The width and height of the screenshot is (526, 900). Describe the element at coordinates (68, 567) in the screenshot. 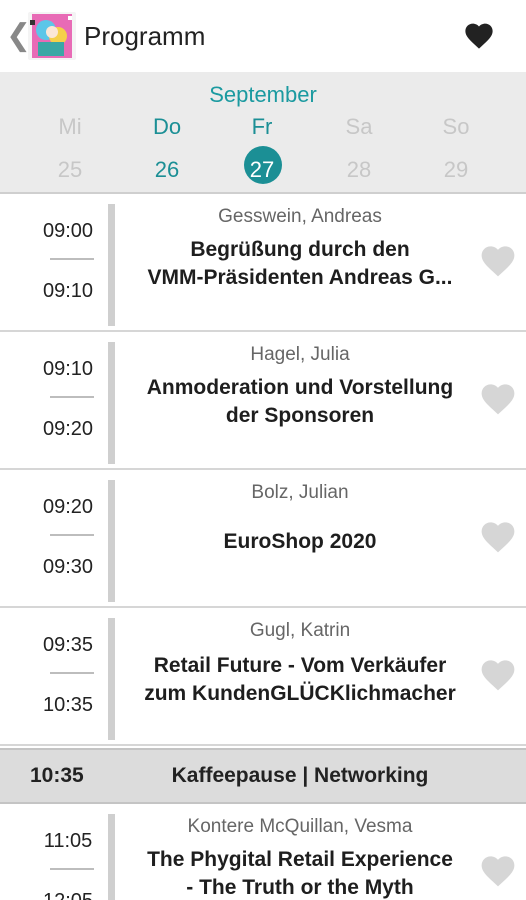

I see `end-time: 09:30` at that location.